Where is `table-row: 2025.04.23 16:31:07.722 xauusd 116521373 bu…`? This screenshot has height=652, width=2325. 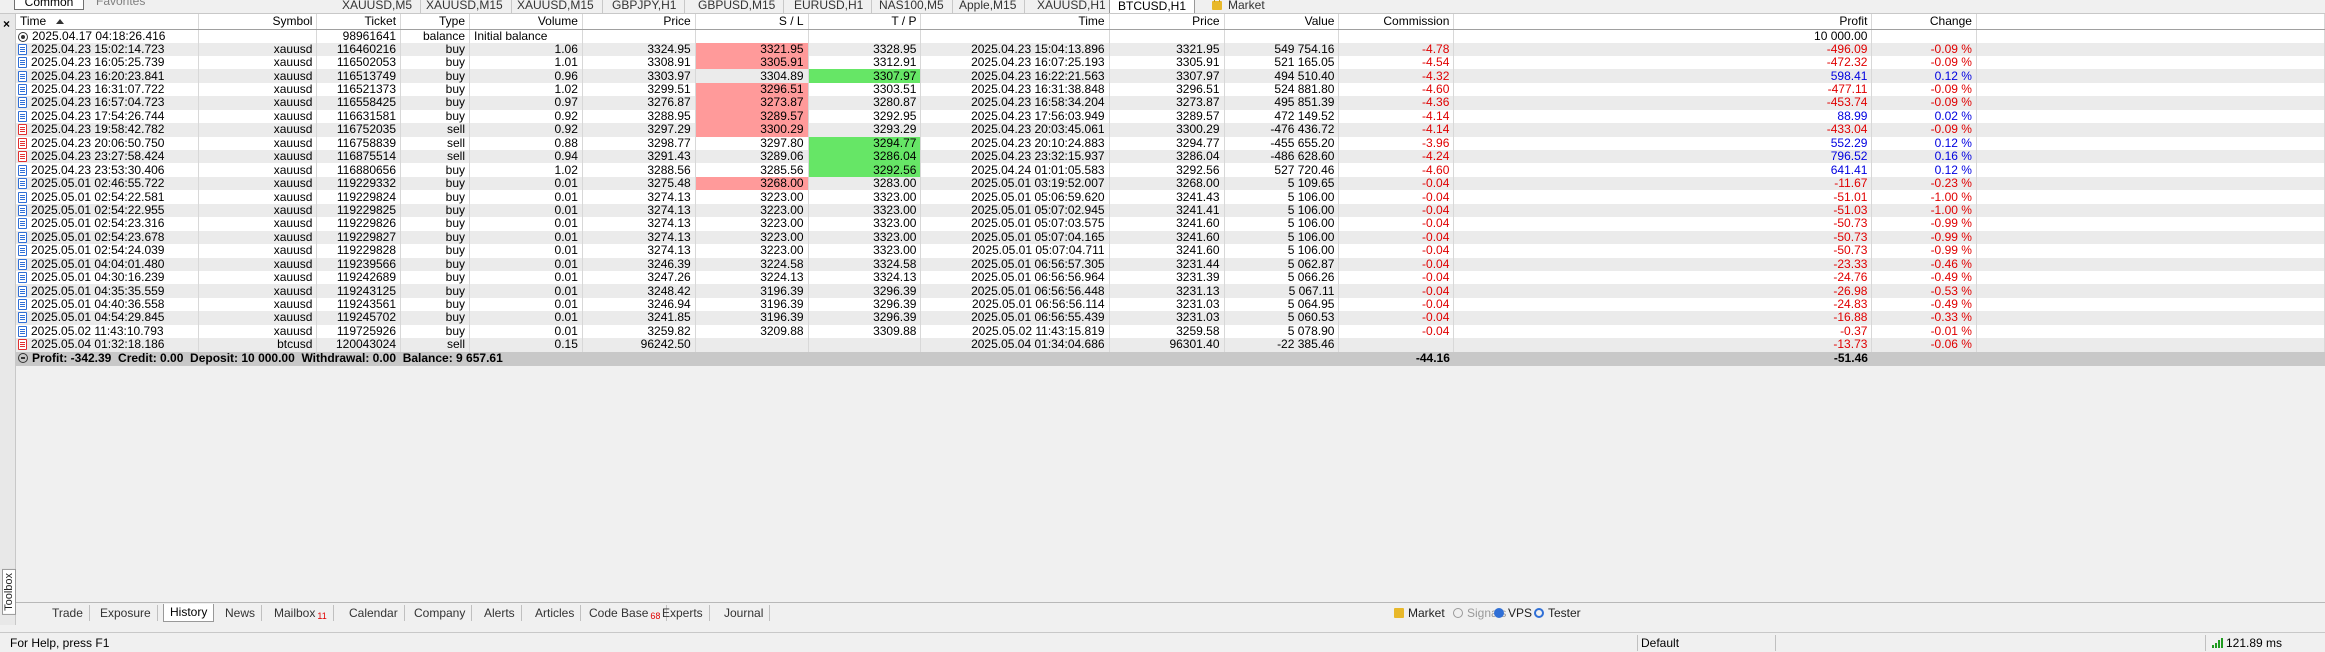
table-row: 2025.04.23 16:31:07.722 xauusd 116521373 bu… is located at coordinates (1170, 89).